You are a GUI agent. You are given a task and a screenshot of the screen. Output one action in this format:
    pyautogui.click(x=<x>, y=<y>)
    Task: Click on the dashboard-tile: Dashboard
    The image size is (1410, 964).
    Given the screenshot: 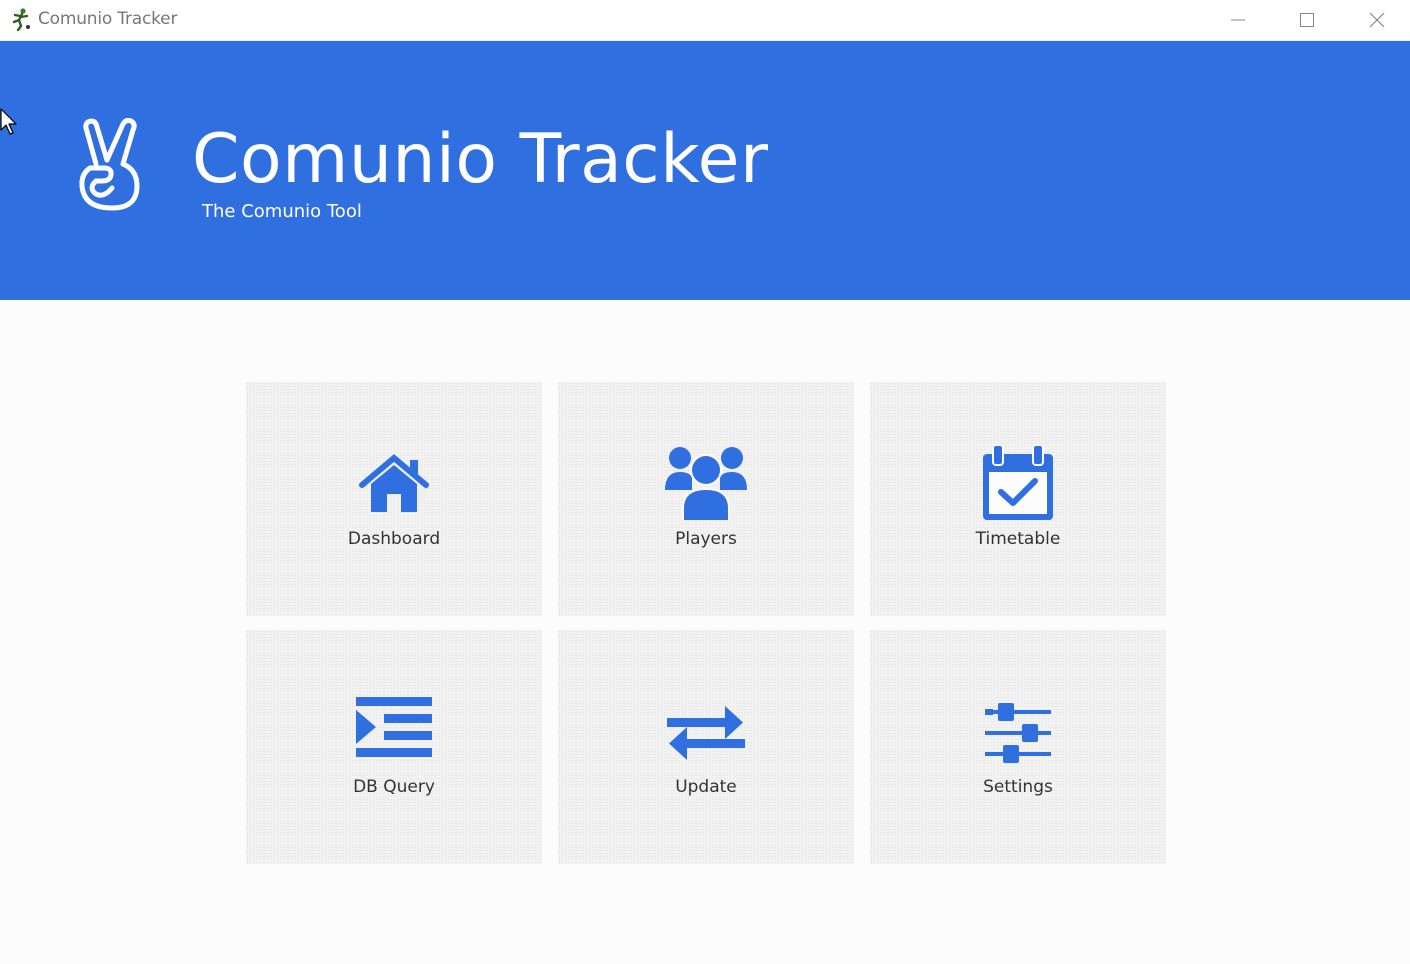 What is the action you would take?
    pyautogui.click(x=394, y=499)
    